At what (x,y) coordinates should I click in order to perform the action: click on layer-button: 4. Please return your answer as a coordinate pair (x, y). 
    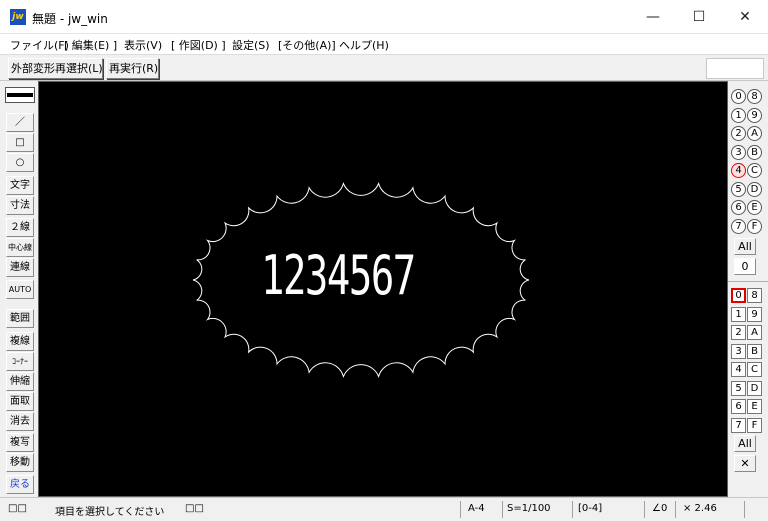
    Looking at the image, I should click on (738, 369).